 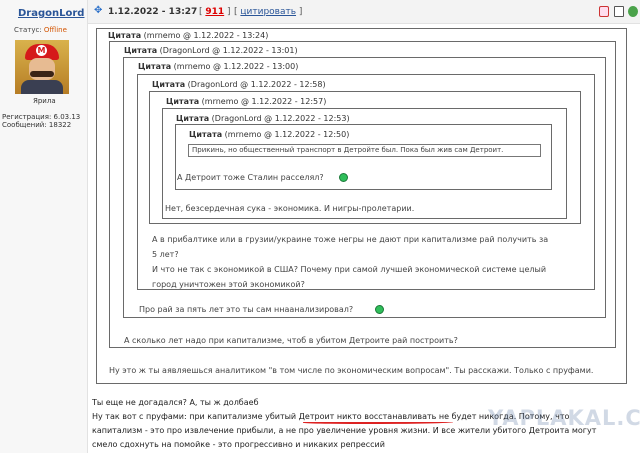 What do you see at coordinates (41, 50) in the screenshot?
I see `avatar-cap-letter: M` at bounding box center [41, 50].